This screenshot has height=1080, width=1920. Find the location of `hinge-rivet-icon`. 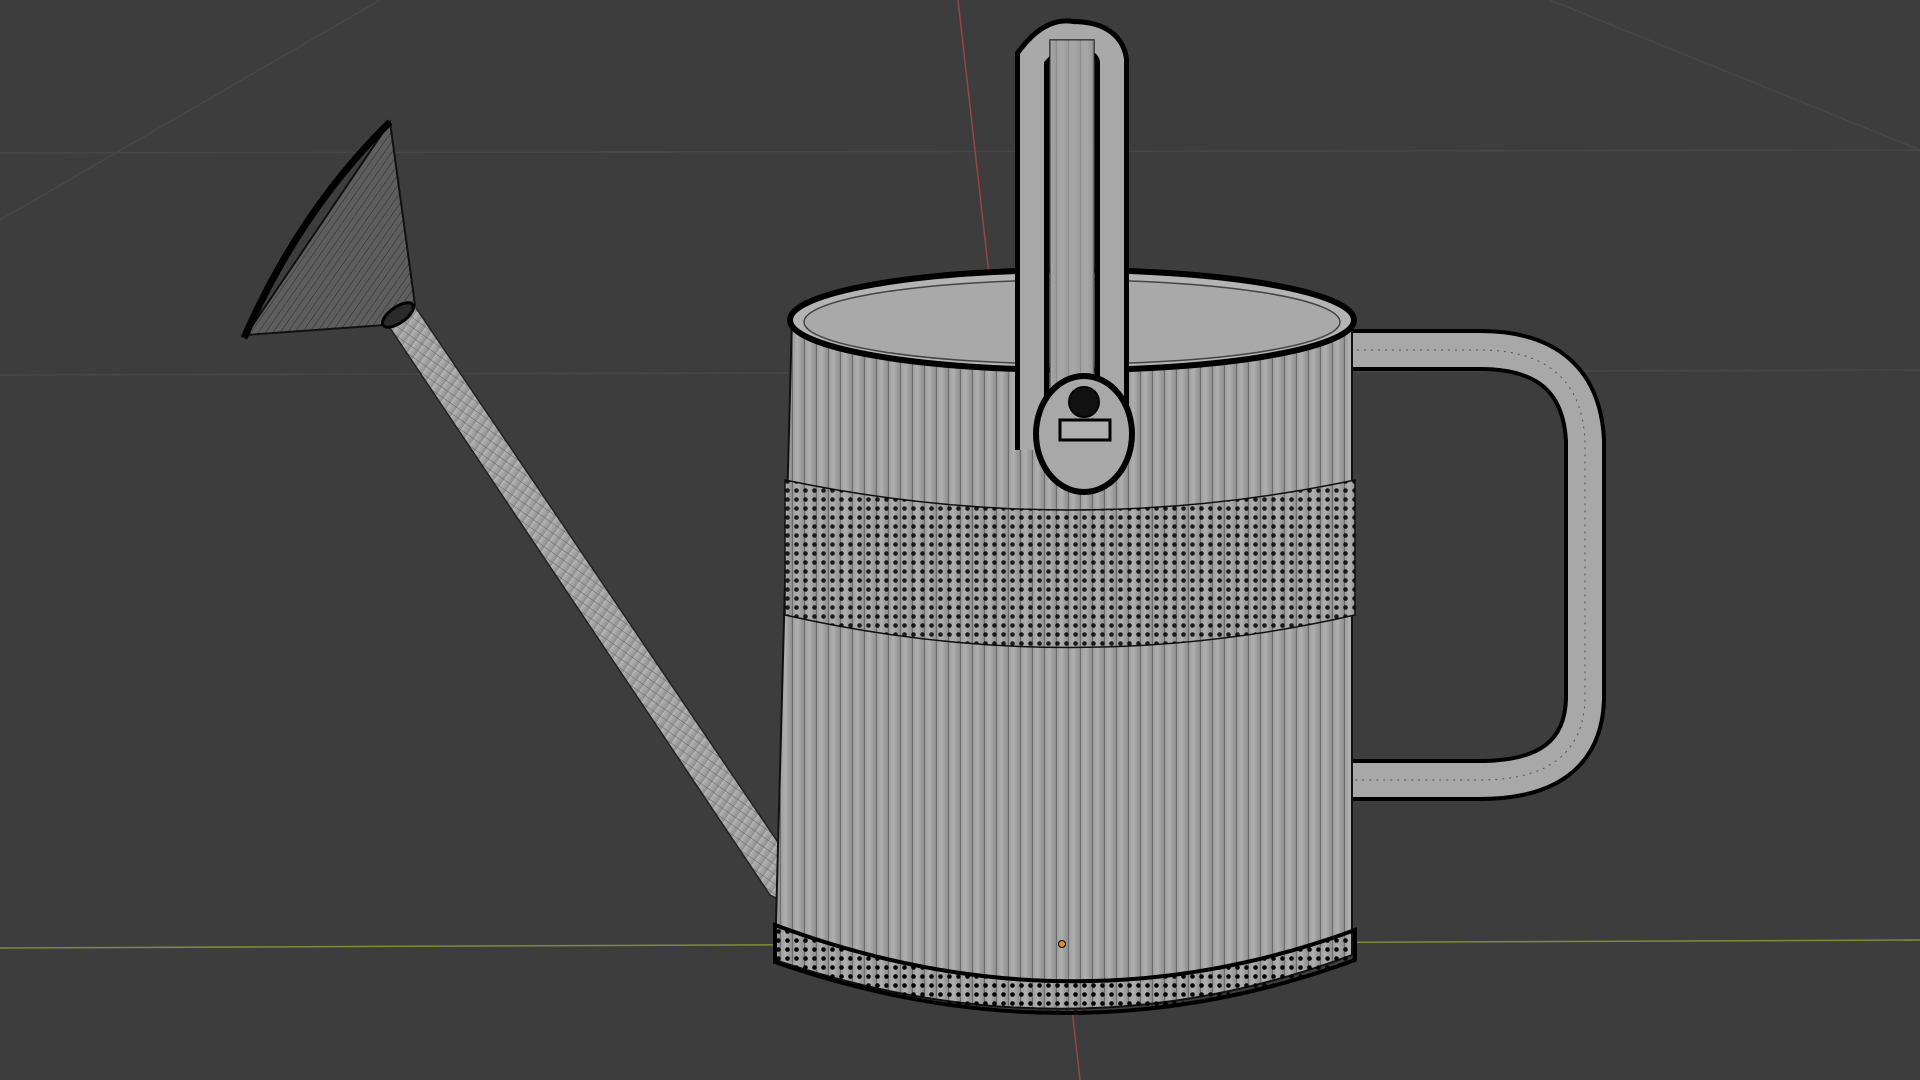

hinge-rivet-icon is located at coordinates (1084, 402).